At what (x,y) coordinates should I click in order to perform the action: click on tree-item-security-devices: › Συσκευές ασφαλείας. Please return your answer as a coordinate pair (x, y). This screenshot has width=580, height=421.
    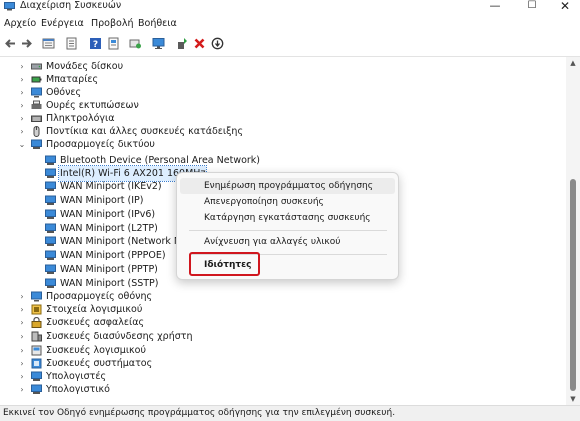
    Looking at the image, I should click on (280, 322).